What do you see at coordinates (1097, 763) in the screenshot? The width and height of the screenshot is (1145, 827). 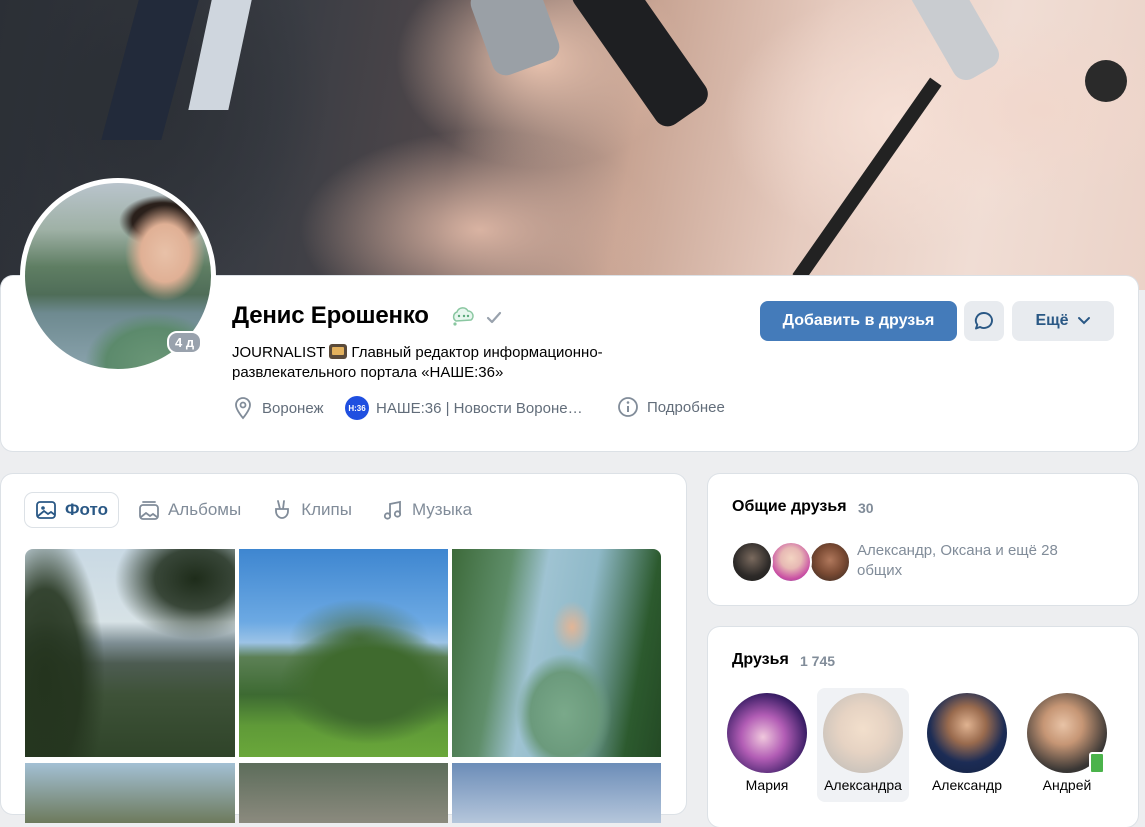 I see `mobile-online-icon` at bounding box center [1097, 763].